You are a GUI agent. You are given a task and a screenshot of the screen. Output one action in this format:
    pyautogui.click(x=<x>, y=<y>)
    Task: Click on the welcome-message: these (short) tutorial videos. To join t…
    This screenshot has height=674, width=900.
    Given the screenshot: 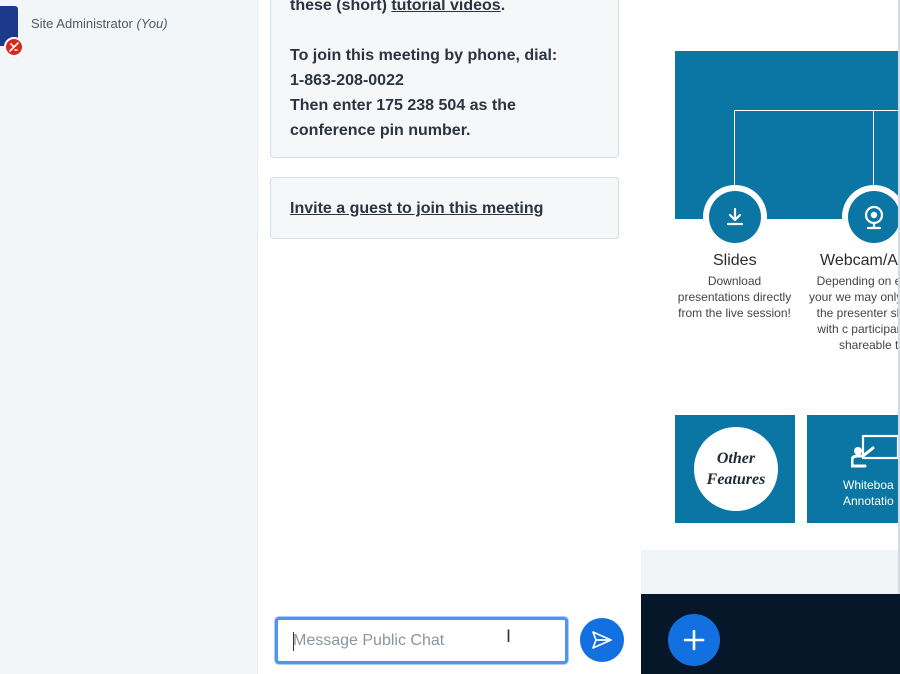 What is the action you would take?
    pyautogui.click(x=444, y=79)
    